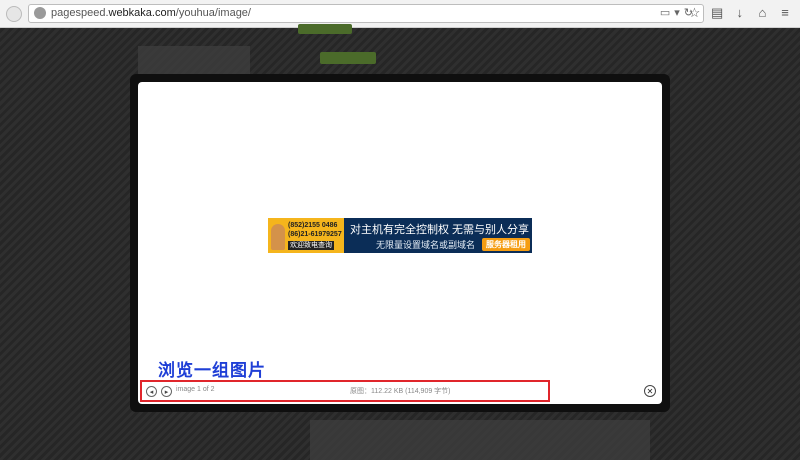 Image resolution: width=800 pixels, height=460 pixels. What do you see at coordinates (480, 440) in the screenshot?
I see `bg-panel` at bounding box center [480, 440].